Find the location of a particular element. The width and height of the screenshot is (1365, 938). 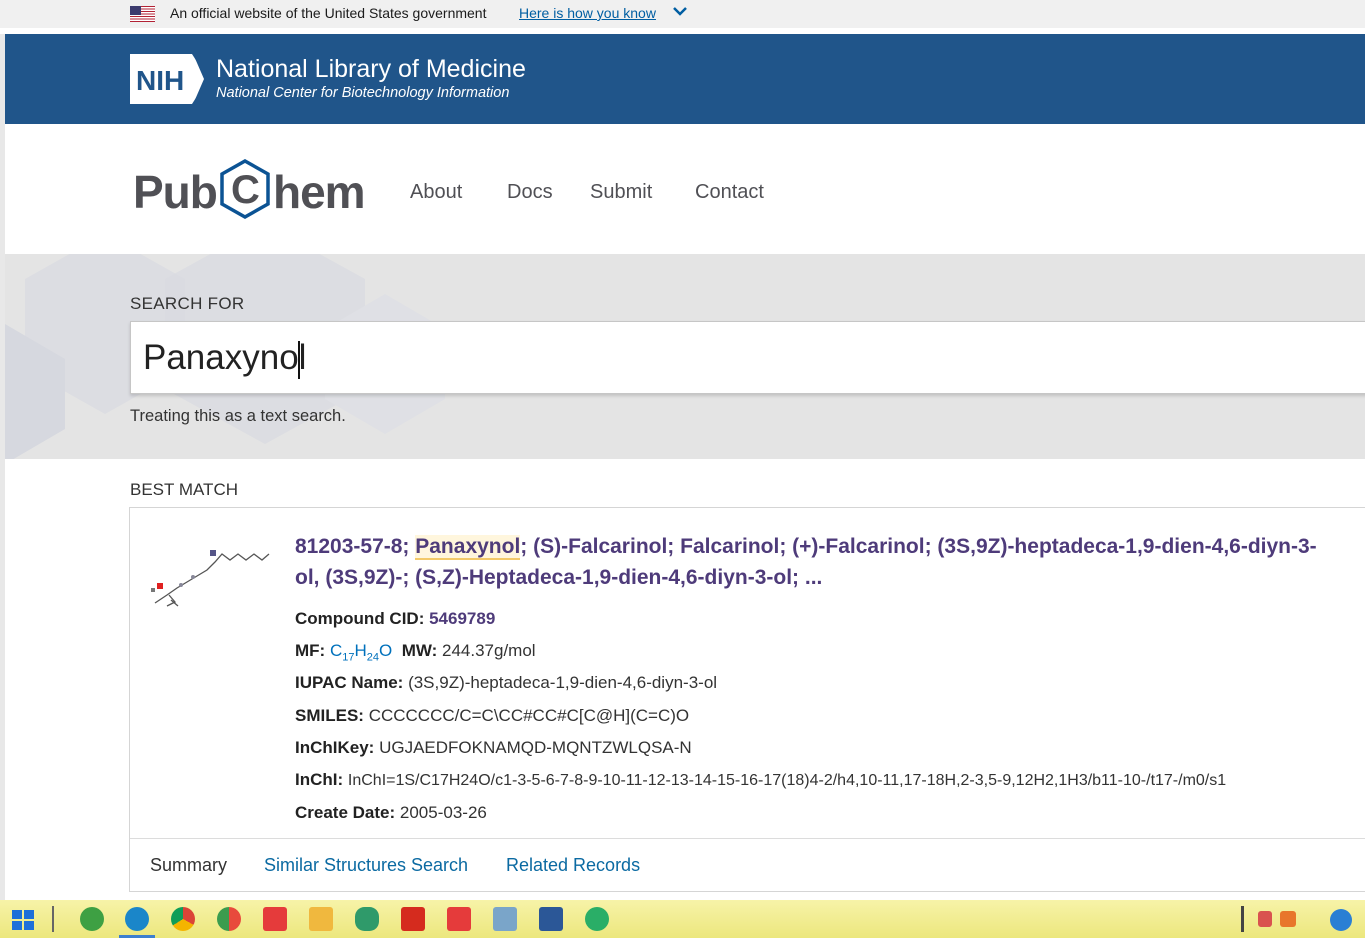

us-flag-icon is located at coordinates (142, 14).